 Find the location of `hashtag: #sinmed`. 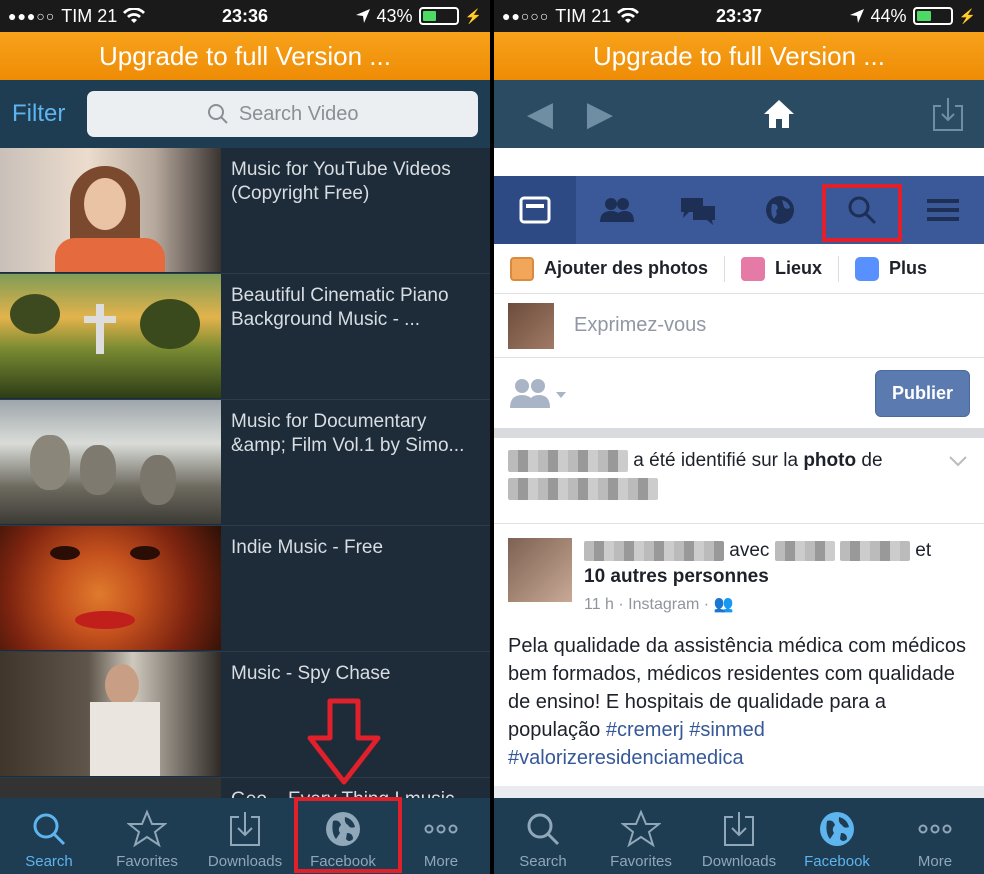

hashtag: #sinmed is located at coordinates (727, 730).